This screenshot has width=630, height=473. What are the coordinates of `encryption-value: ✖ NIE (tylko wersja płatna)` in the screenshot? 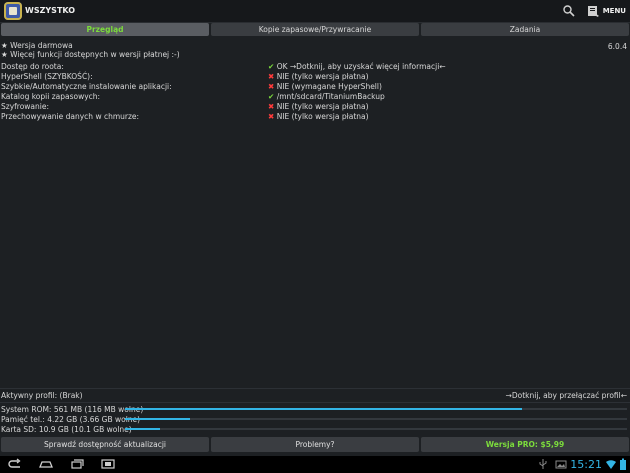 It's located at (318, 106).